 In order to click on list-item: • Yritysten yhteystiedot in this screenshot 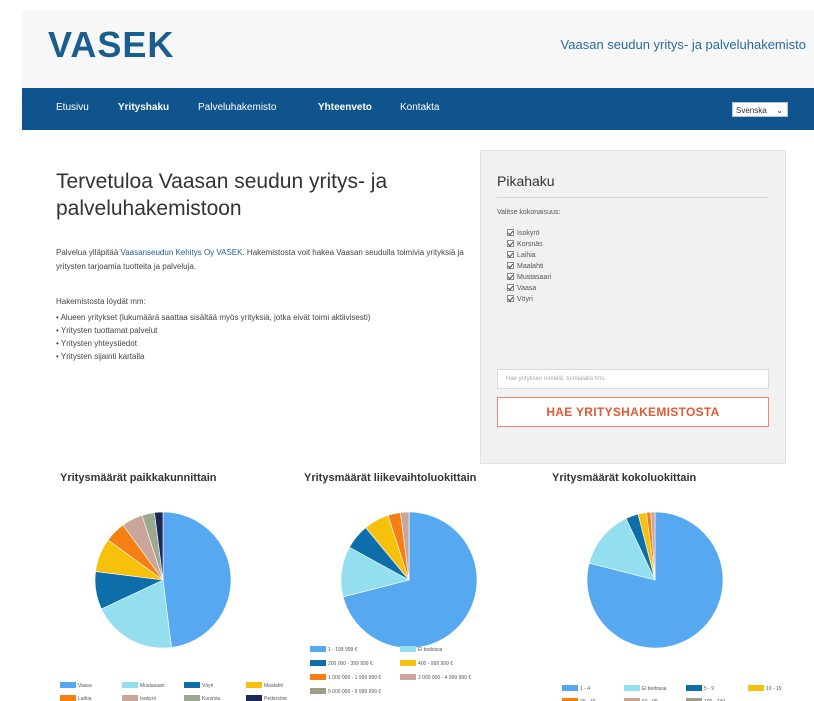, I will do `click(96, 343)`.